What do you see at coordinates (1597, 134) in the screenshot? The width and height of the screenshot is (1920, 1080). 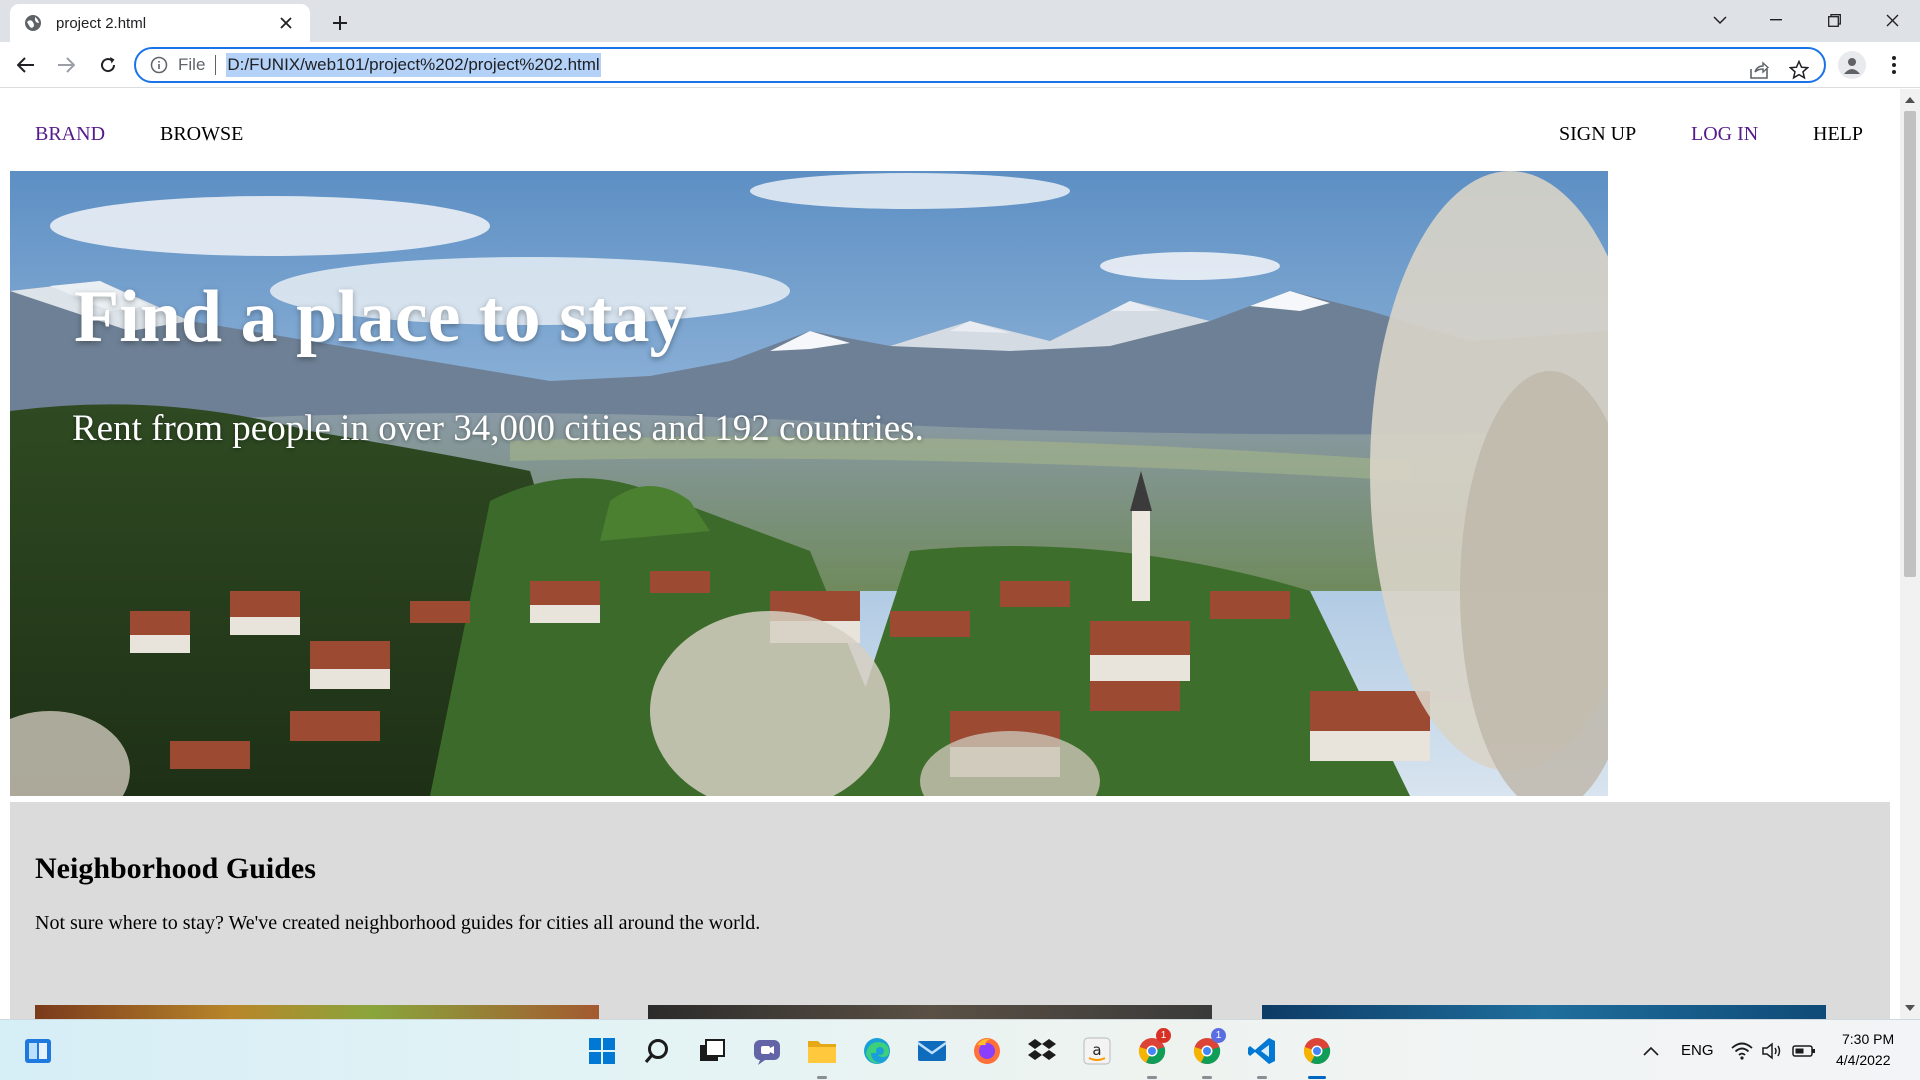 I see `nav-link-sign-up: SIGN UP` at bounding box center [1597, 134].